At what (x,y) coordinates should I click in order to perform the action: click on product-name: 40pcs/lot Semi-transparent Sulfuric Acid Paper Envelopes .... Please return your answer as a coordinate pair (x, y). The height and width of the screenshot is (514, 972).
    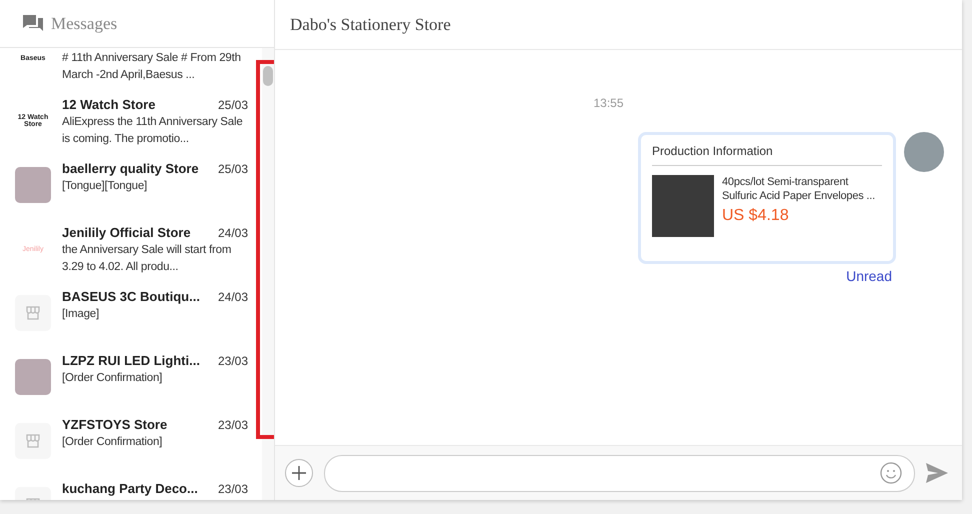
    Looking at the image, I should click on (799, 189).